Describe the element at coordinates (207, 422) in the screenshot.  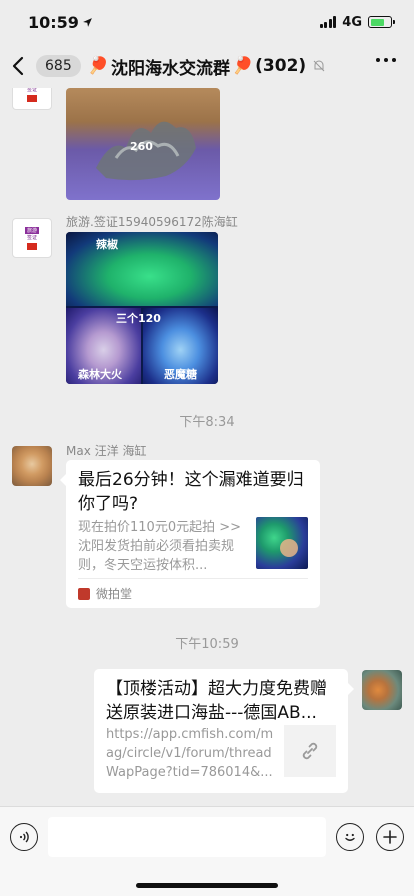
I see `time-divider: 下午8:34` at that location.